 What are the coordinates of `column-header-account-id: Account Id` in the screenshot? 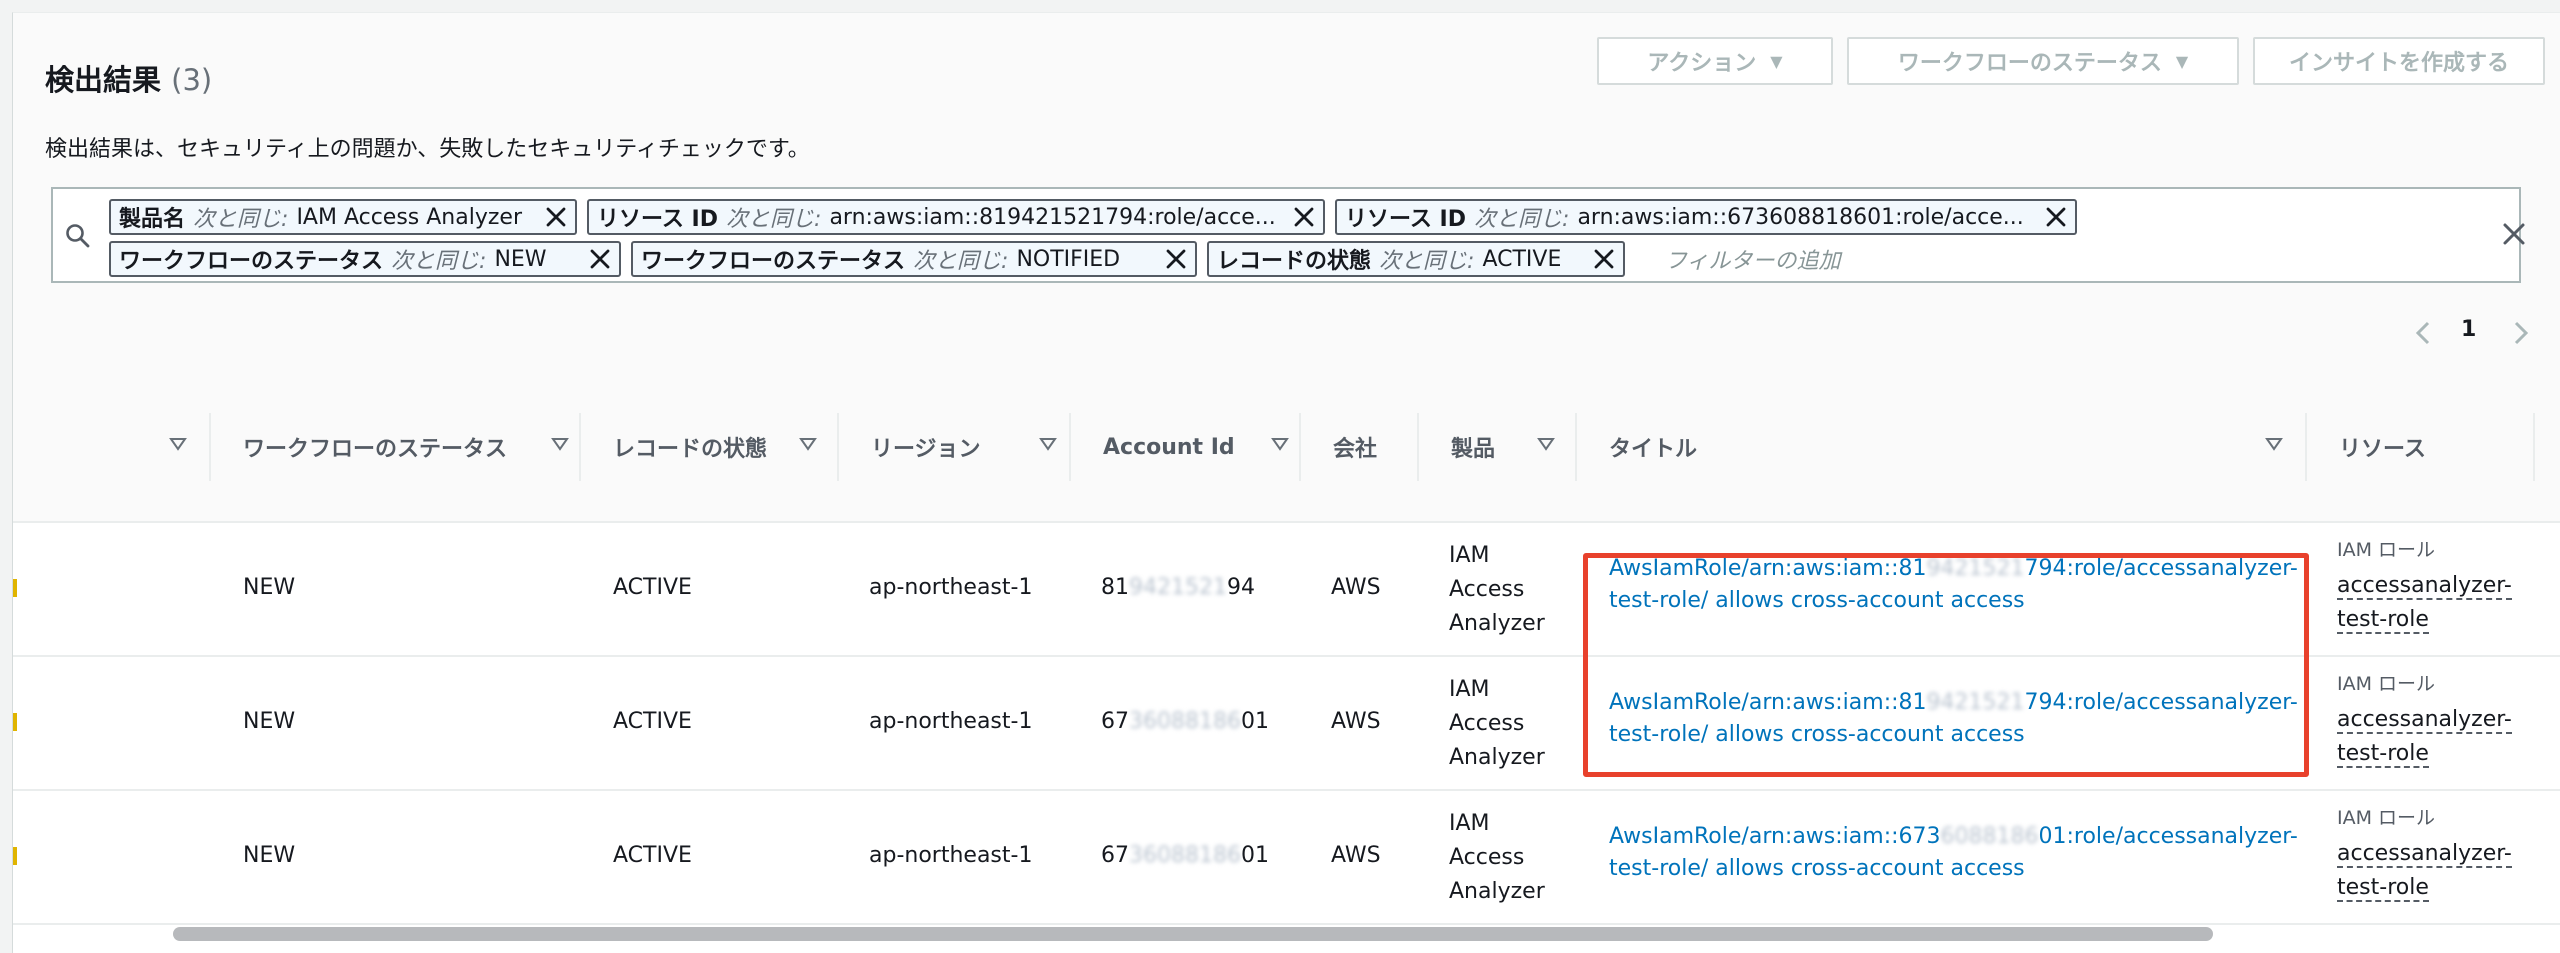 It's located at (1191, 447).